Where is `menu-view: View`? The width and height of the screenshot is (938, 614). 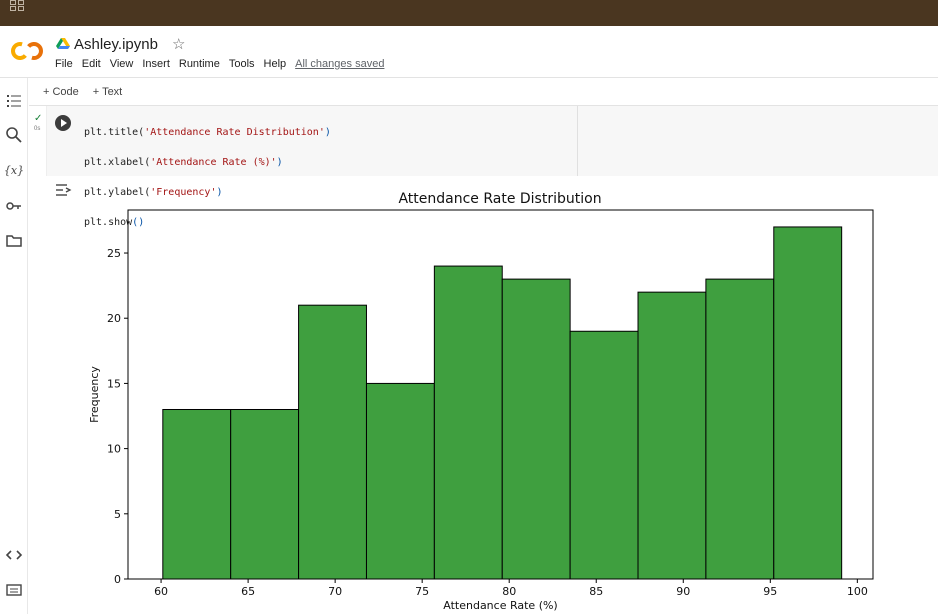 menu-view: View is located at coordinates (122, 64).